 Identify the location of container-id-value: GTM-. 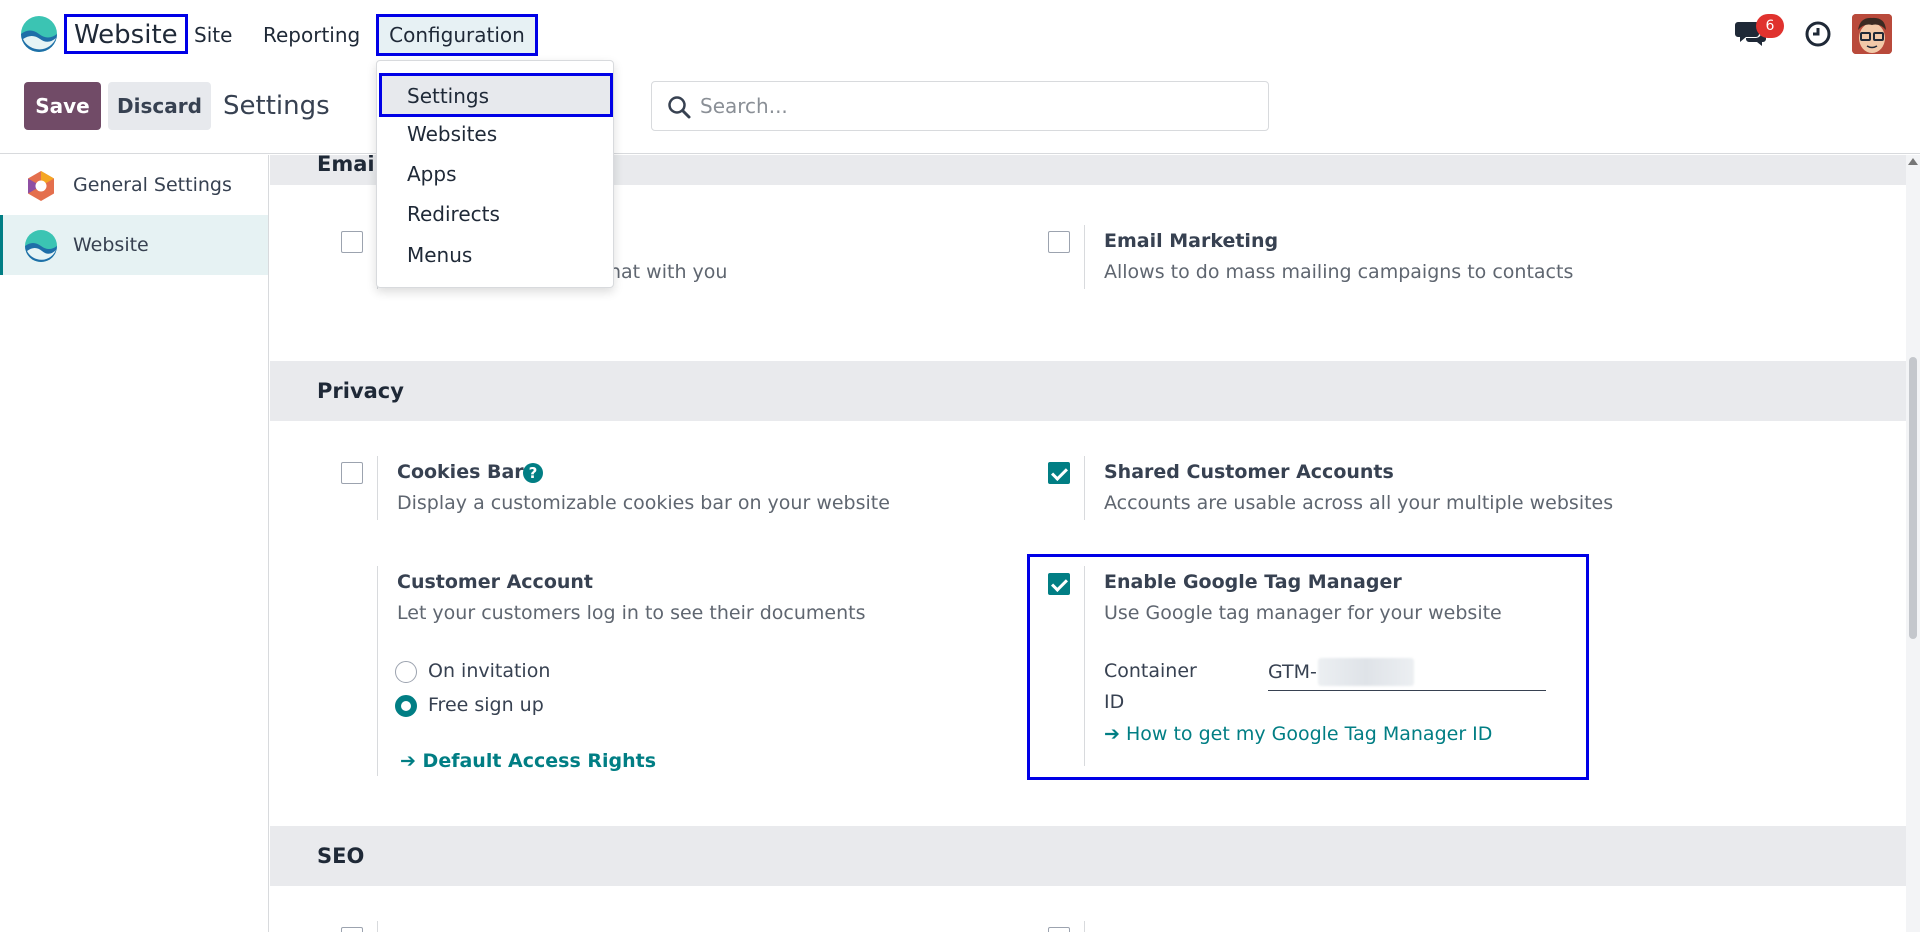
(1292, 672).